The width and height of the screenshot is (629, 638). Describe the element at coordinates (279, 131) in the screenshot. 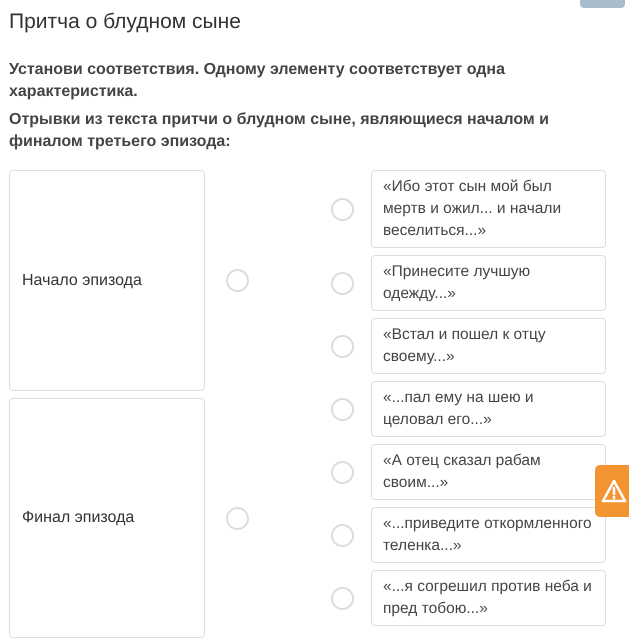

I see `instruction-text: Отрывки из текста притчи о блудном сыне, являющиеся началом и финалом третьего эпизода:` at that location.